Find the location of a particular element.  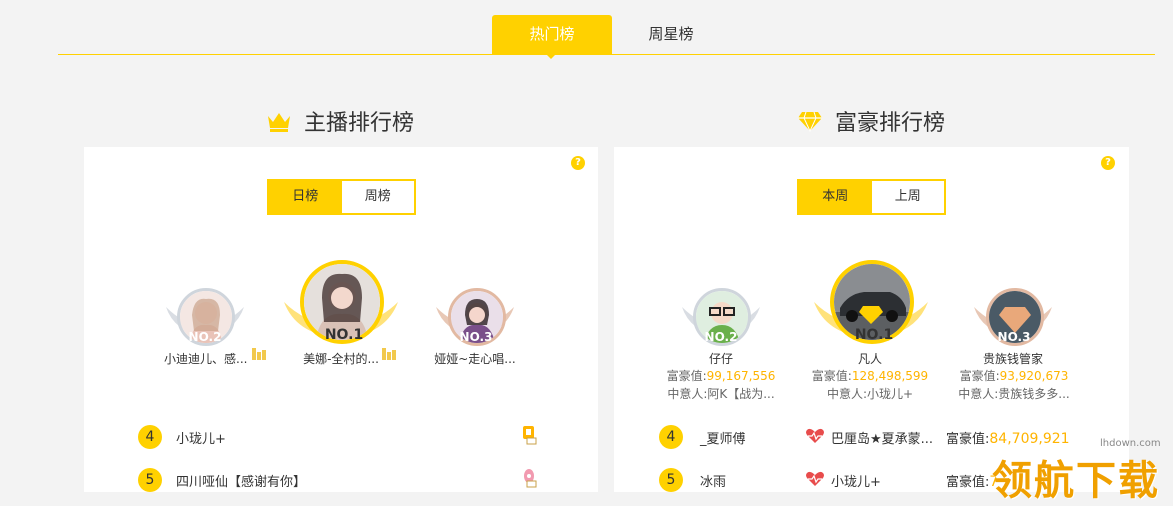

wealth-value: 富豪值:99,167,556 is located at coordinates (721, 376).